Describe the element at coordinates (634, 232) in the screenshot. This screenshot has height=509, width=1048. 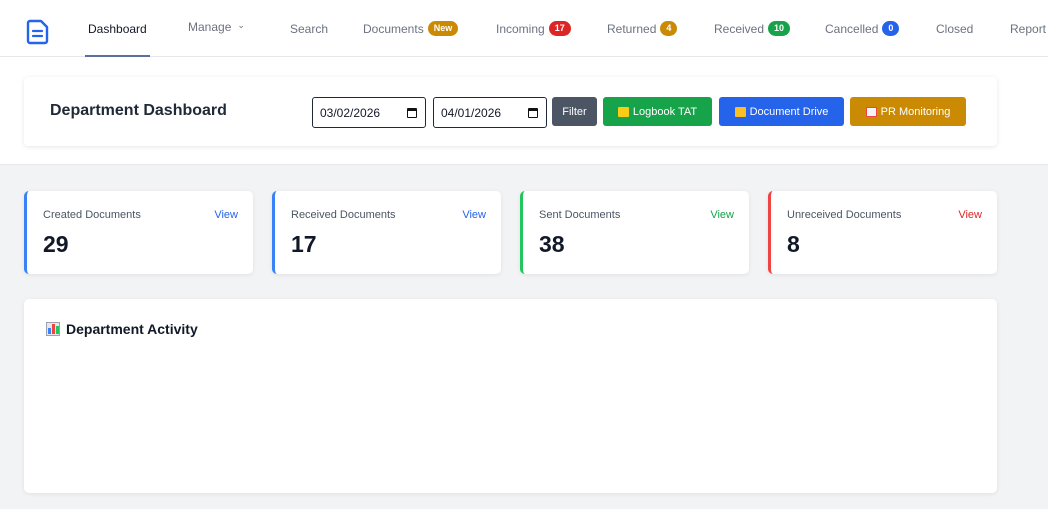
I see `stat-card-sent: Sent Documents 38 View` at that location.